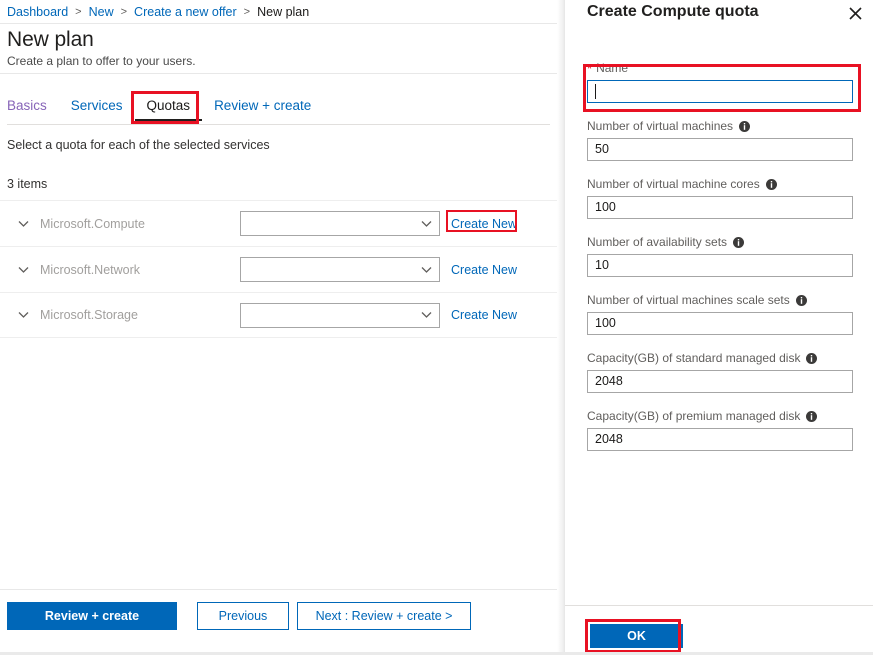 This screenshot has height=655, width=873. I want to click on next-review-create-button: Next : Review + create >, so click(384, 616).